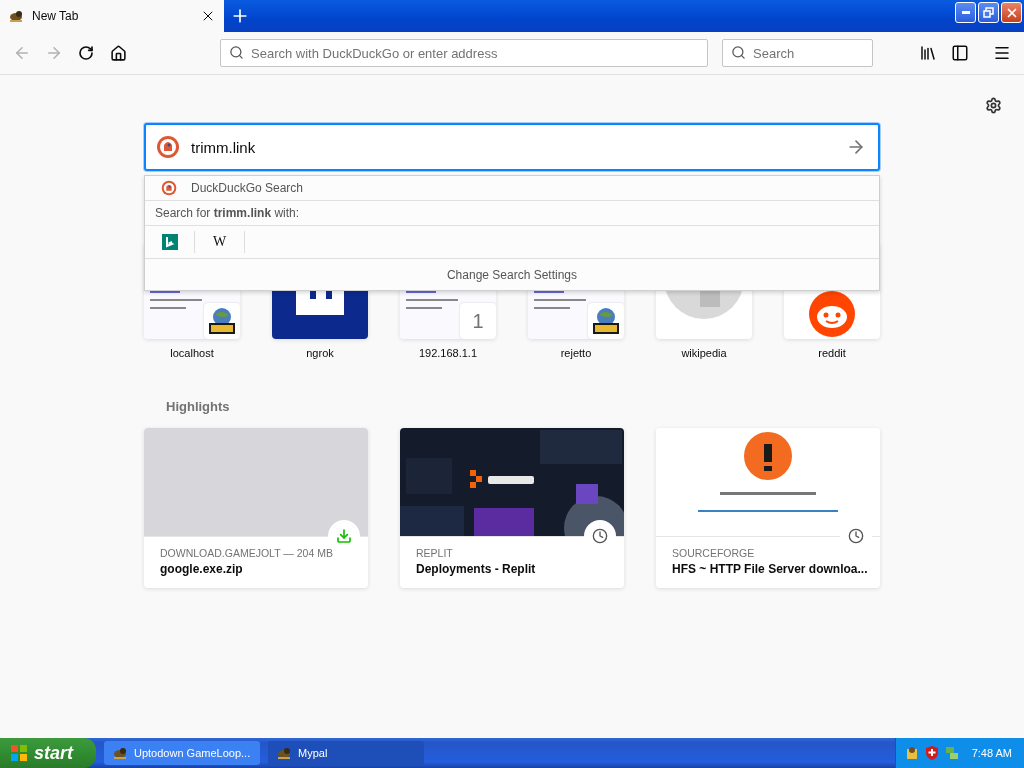 The width and height of the screenshot is (1024, 768). What do you see at coordinates (86, 53) in the screenshot?
I see `reload-icon` at bounding box center [86, 53].